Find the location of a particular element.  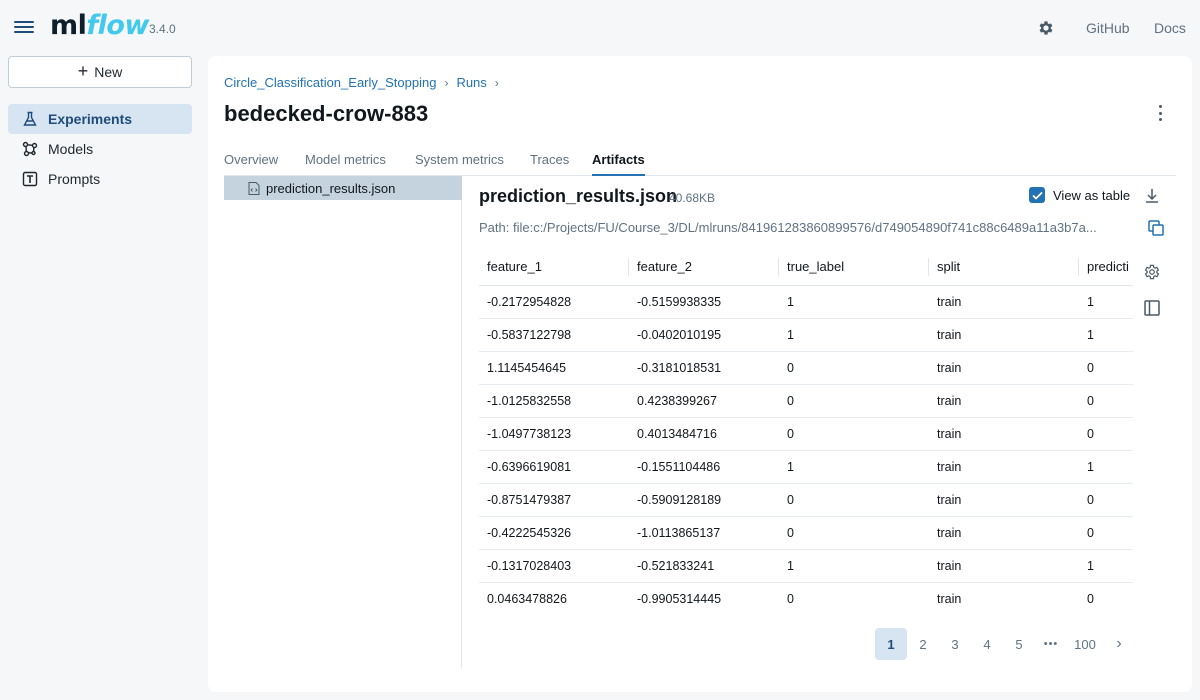

github-link: GitHub is located at coordinates (1108, 28).